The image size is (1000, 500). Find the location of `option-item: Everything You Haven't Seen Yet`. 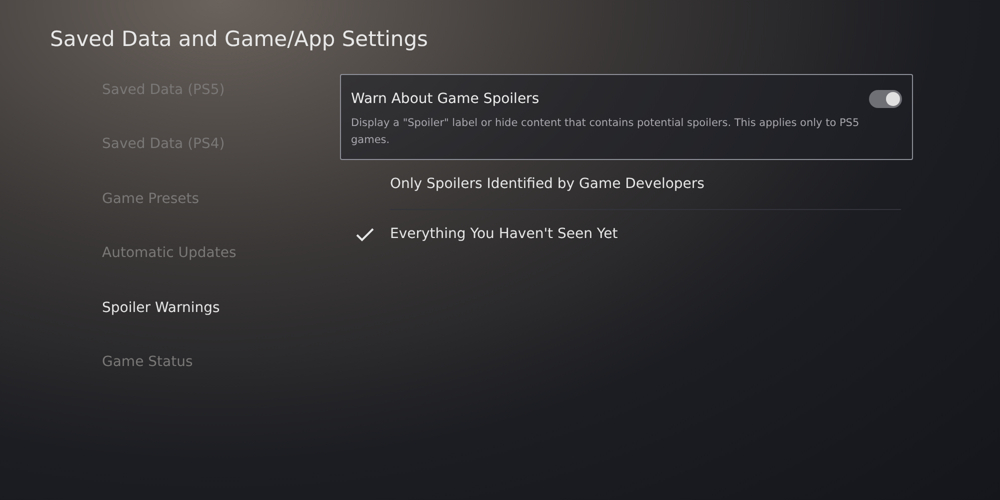

option-item: Everything You Haven't Seen Yet is located at coordinates (504, 234).